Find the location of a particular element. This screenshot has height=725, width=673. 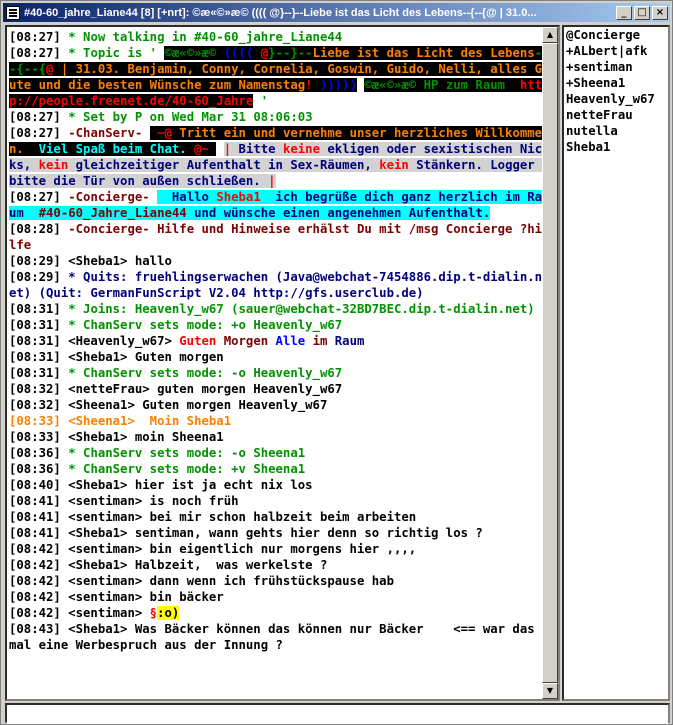

chat-line: [08:42] <sentiman> bin bäcker is located at coordinates (278, 597).